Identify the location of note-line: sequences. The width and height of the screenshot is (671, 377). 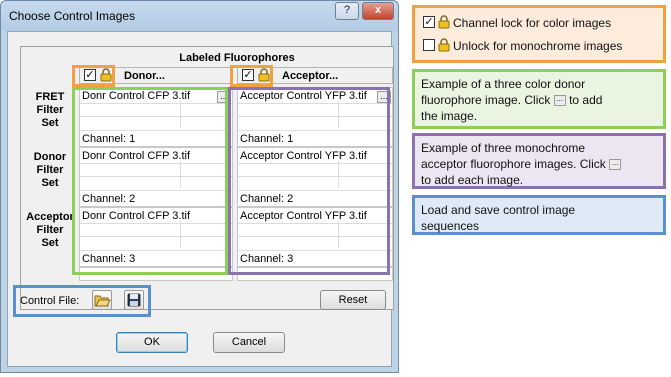
(450, 226).